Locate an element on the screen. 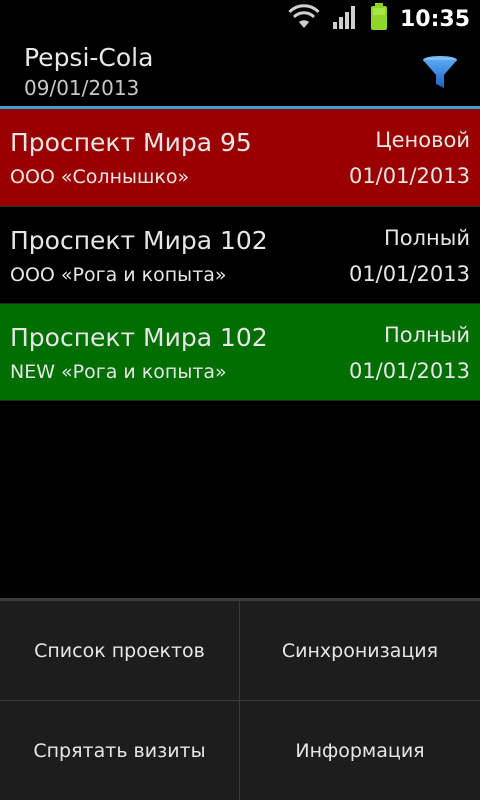 This screenshot has width=480, height=800. status-time: 10:35 is located at coordinates (434, 19).